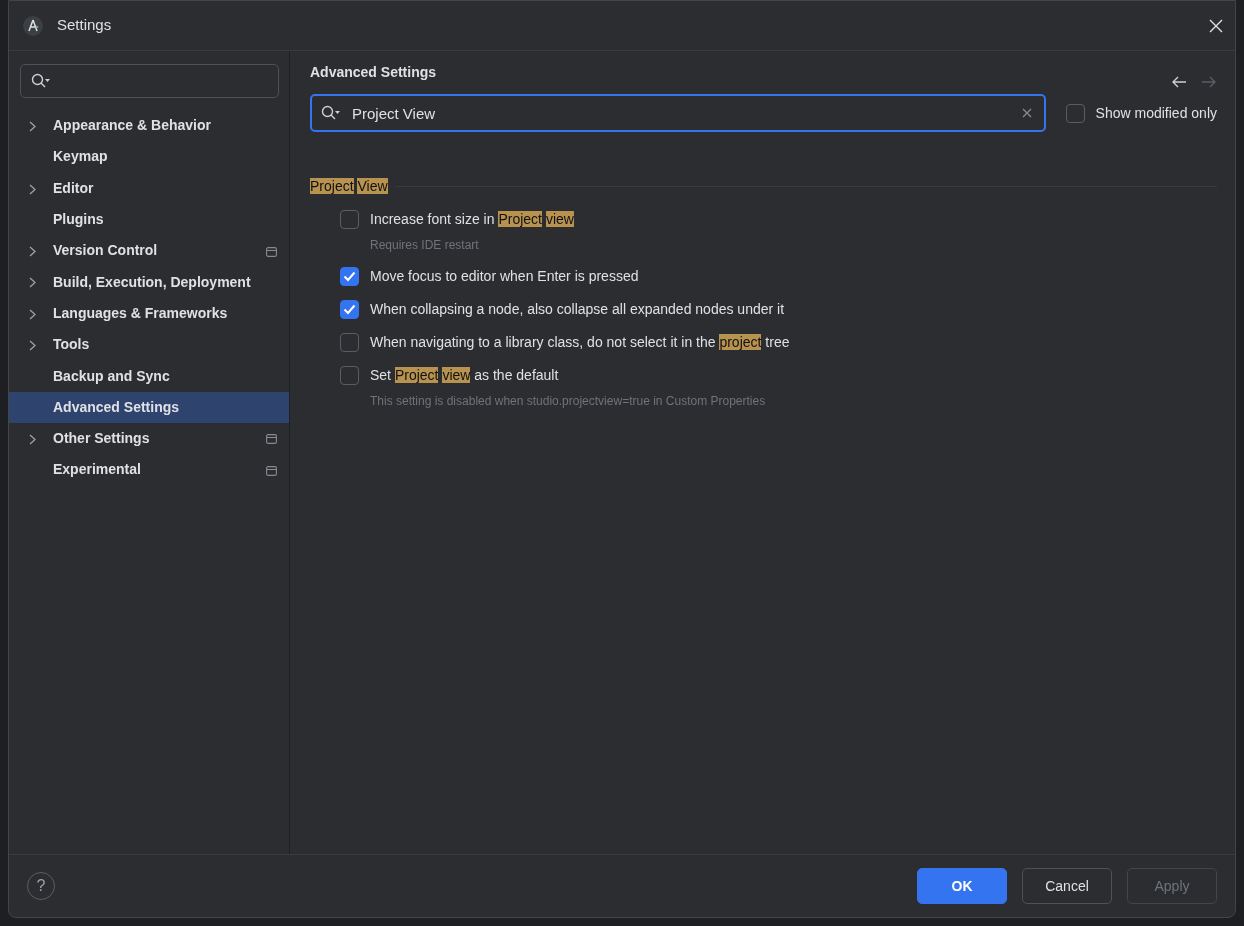 The height and width of the screenshot is (926, 1244). I want to click on sidebar-item: Other Settings, so click(149, 438).